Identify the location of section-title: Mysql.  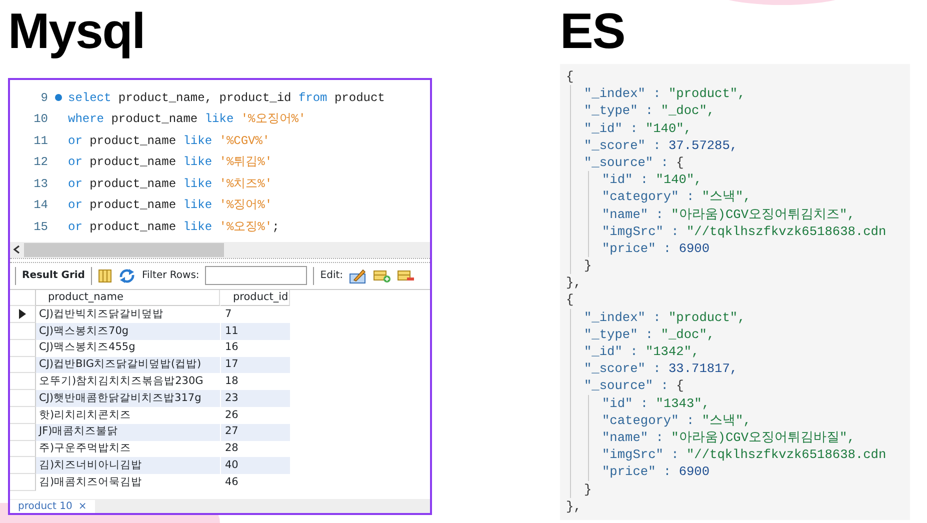
(77, 31).